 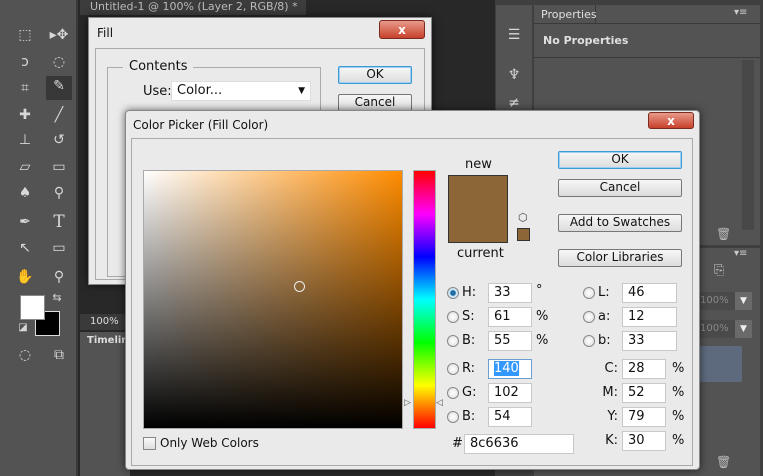 What do you see at coordinates (510, 317) in the screenshot?
I see `s-input: 61` at bounding box center [510, 317].